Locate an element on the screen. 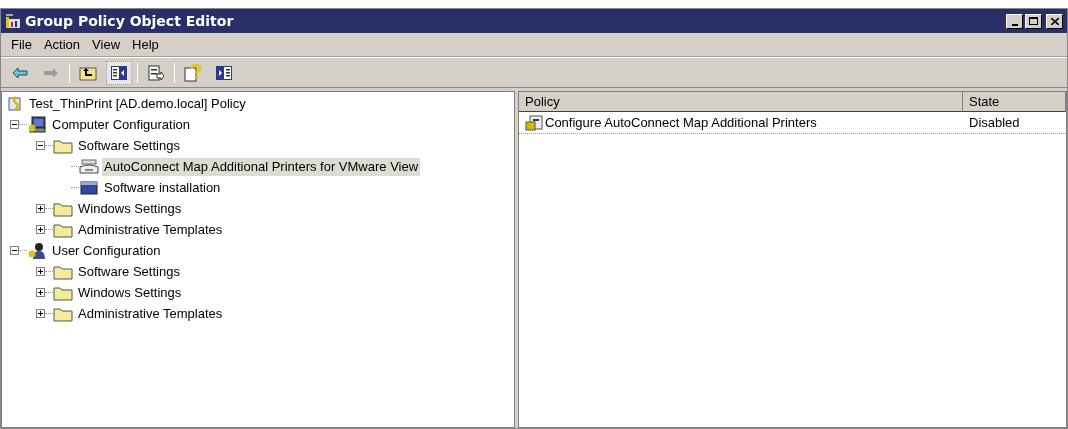 The image size is (1068, 429). help-icon is located at coordinates (193, 72).